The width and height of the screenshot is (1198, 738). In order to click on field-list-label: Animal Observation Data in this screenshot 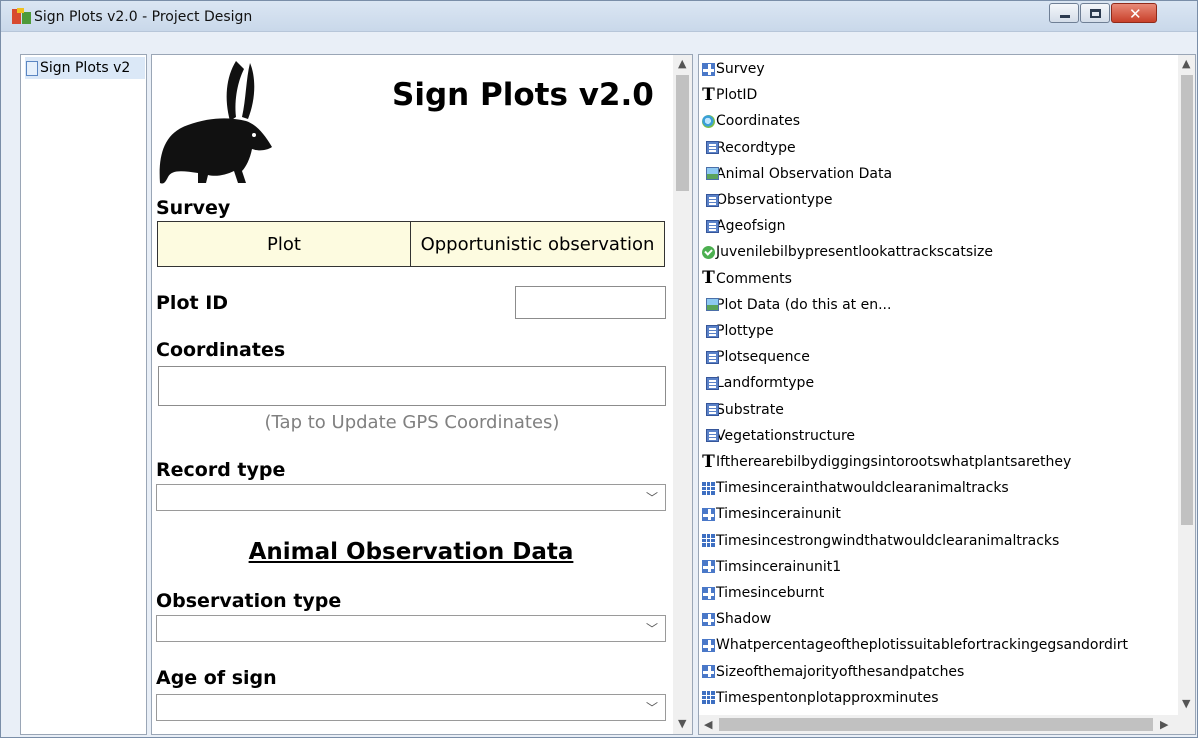, I will do `click(804, 173)`.